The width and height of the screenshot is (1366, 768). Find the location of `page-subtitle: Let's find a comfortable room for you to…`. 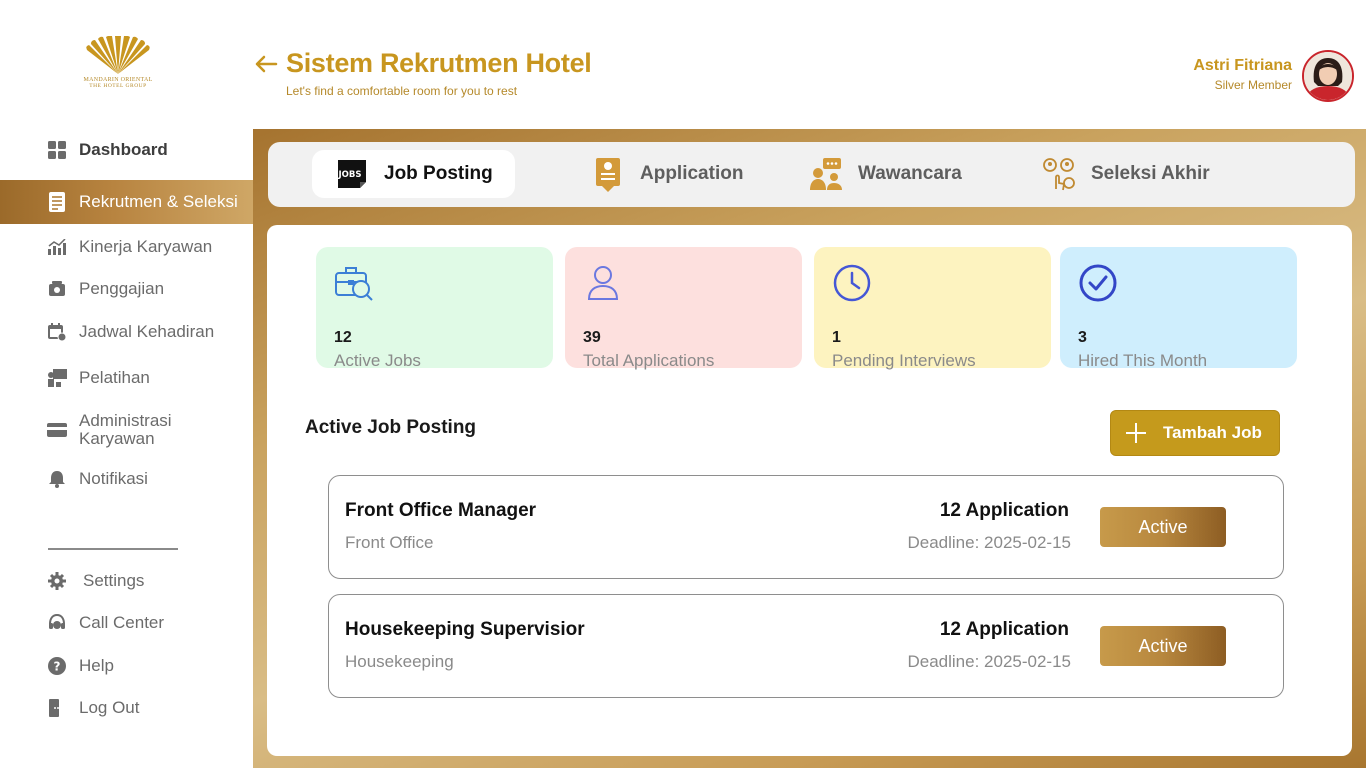

page-subtitle: Let's find a comfortable room for you to… is located at coordinates (402, 91).